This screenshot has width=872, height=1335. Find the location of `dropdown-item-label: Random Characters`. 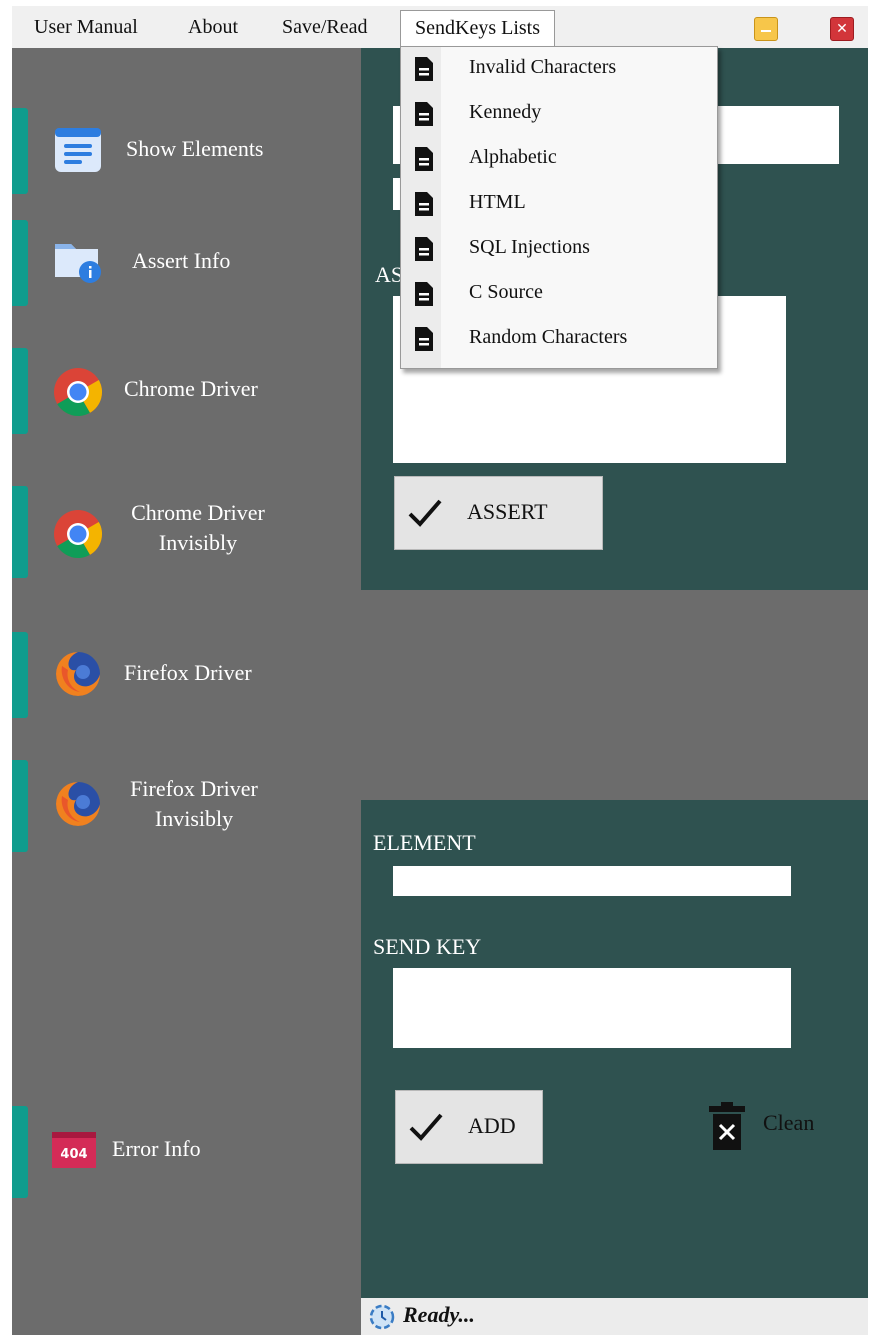

dropdown-item-label: Random Characters is located at coordinates (548, 337).